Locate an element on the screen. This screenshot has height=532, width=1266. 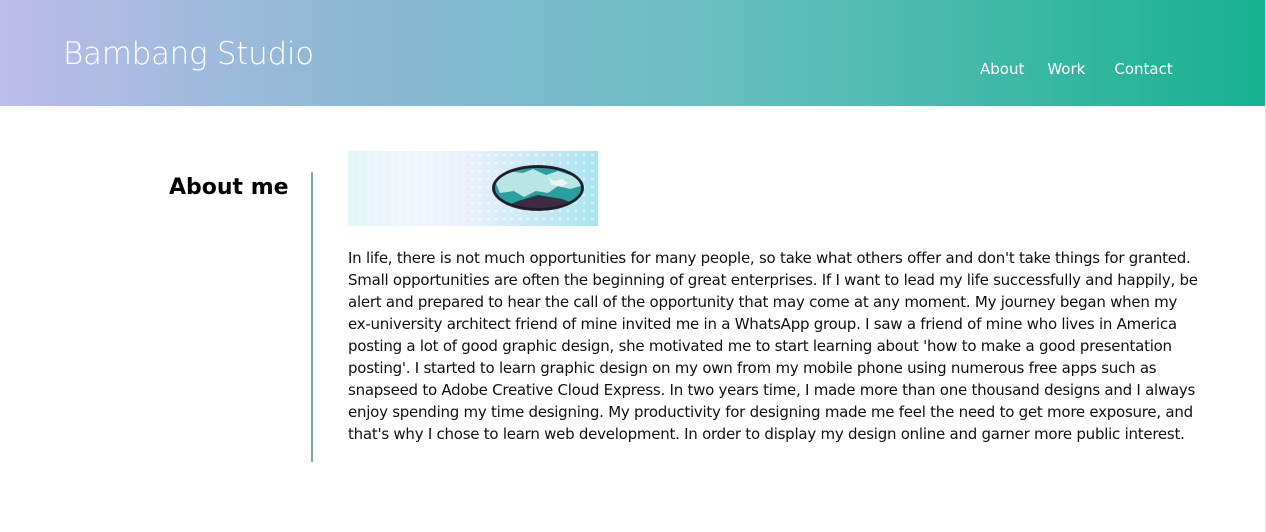
main-nav: About Work Contact is located at coordinates (1076, 69).